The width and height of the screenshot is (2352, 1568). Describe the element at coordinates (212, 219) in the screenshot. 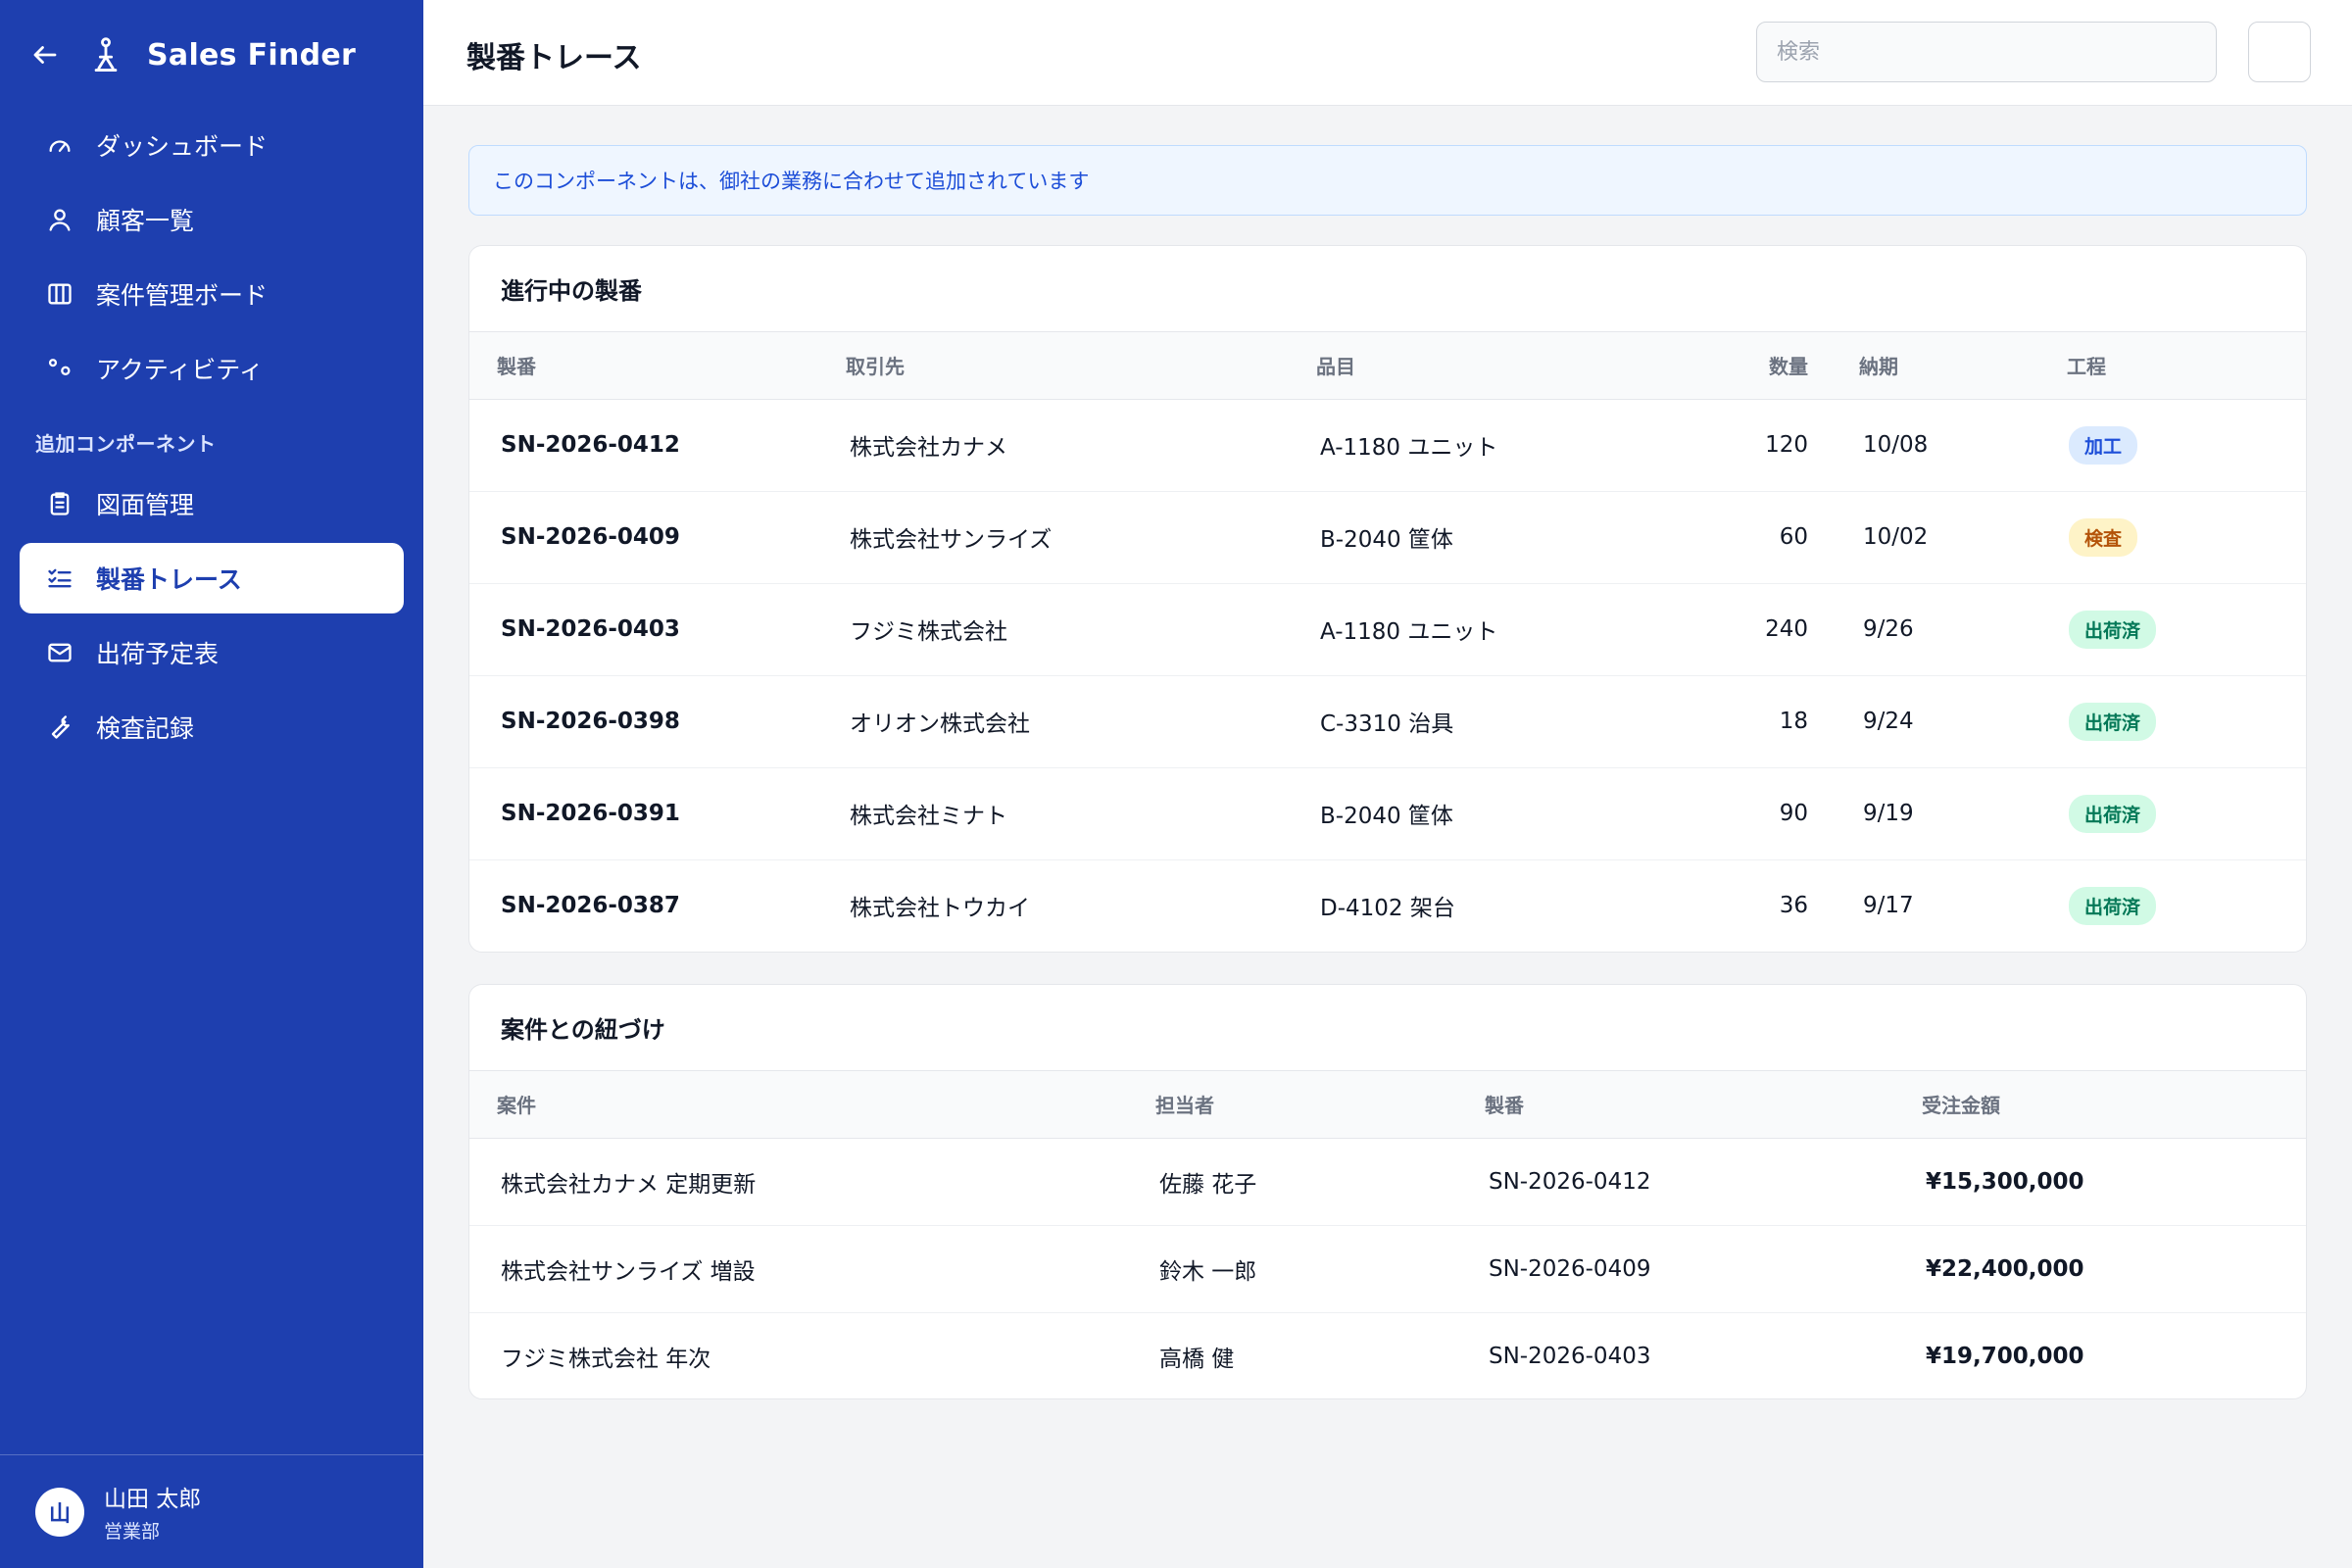

I see `nav-item-customers: 顧客一覧` at that location.